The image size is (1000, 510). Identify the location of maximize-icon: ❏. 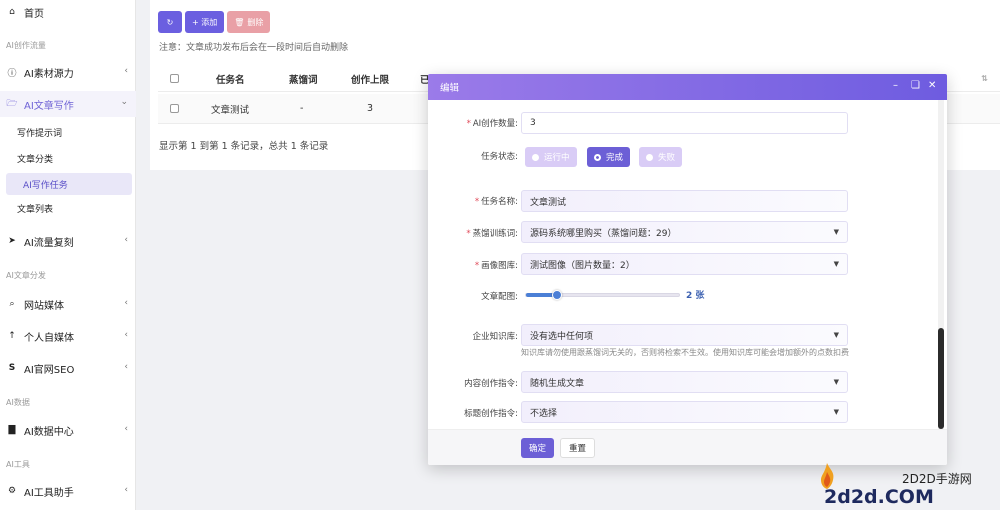
(915, 85).